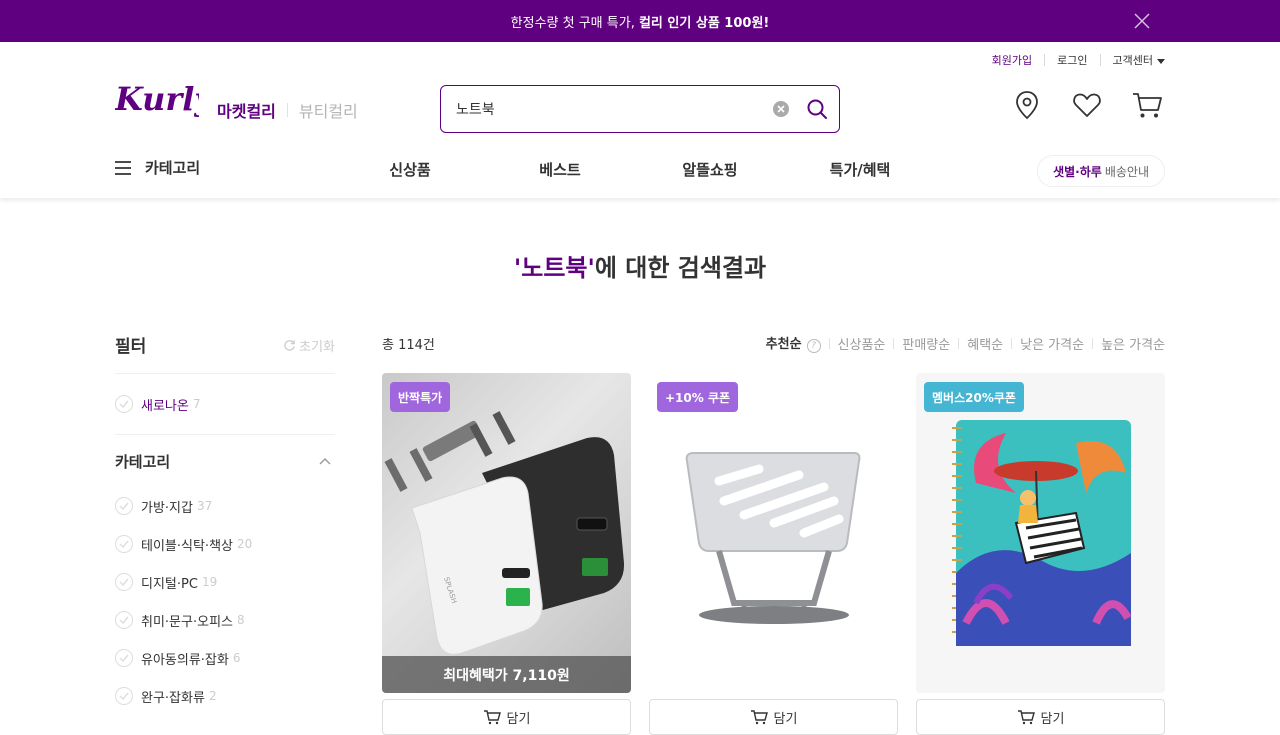  Describe the element at coordinates (212, 696) in the screenshot. I see `filter-count: 2` at that location.